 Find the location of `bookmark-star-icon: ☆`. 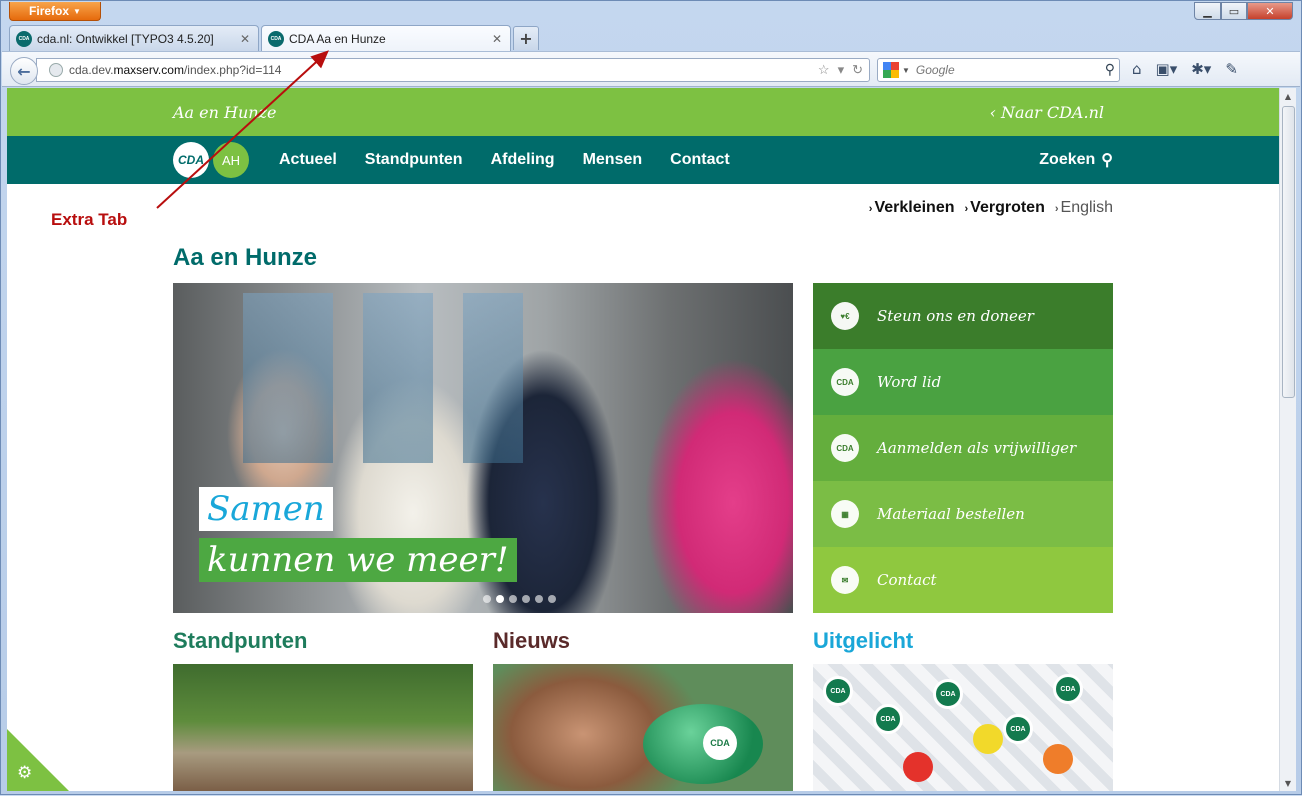

bookmark-star-icon: ☆ is located at coordinates (824, 70).